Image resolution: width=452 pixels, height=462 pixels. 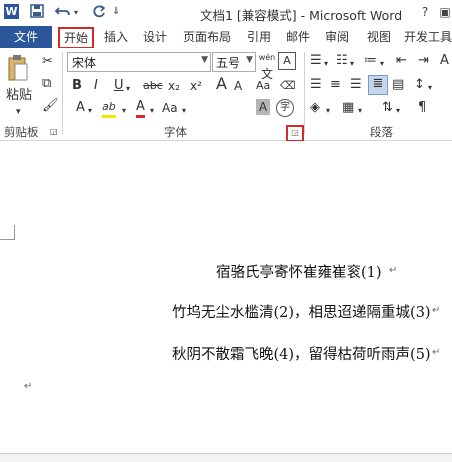 What do you see at coordinates (423, 61) in the screenshot?
I see `increase-indent-icon: ⇥` at bounding box center [423, 61].